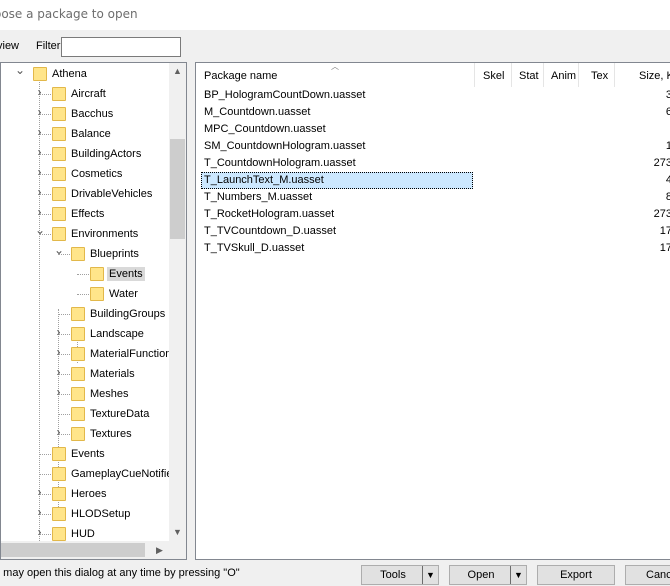  What do you see at coordinates (159, 550) in the screenshot?
I see `scroll-right-icon: ▶` at bounding box center [159, 550].